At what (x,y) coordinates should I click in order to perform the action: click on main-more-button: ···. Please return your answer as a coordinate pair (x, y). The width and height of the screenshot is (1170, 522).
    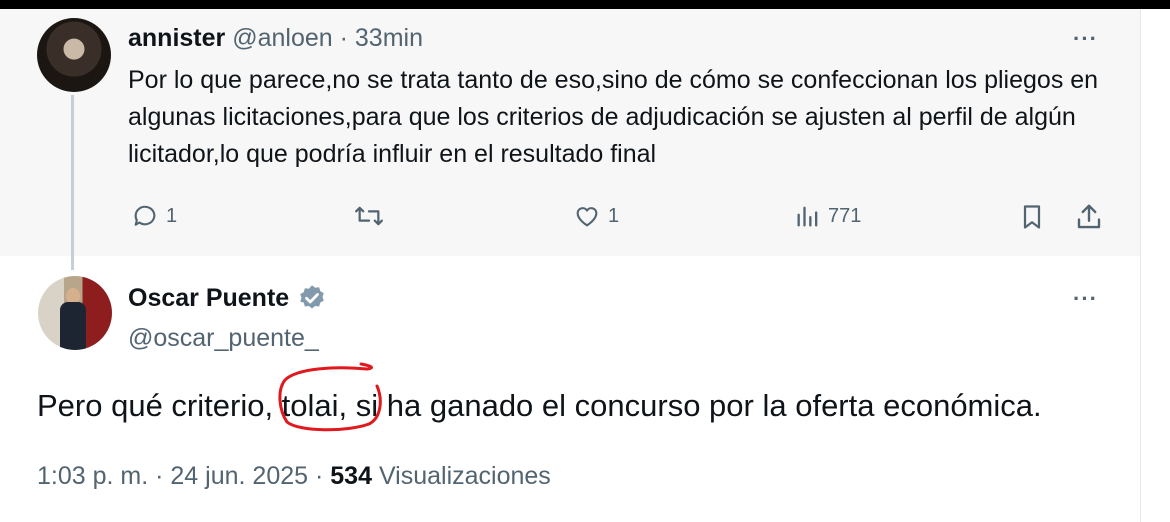
    Looking at the image, I should click on (1085, 299).